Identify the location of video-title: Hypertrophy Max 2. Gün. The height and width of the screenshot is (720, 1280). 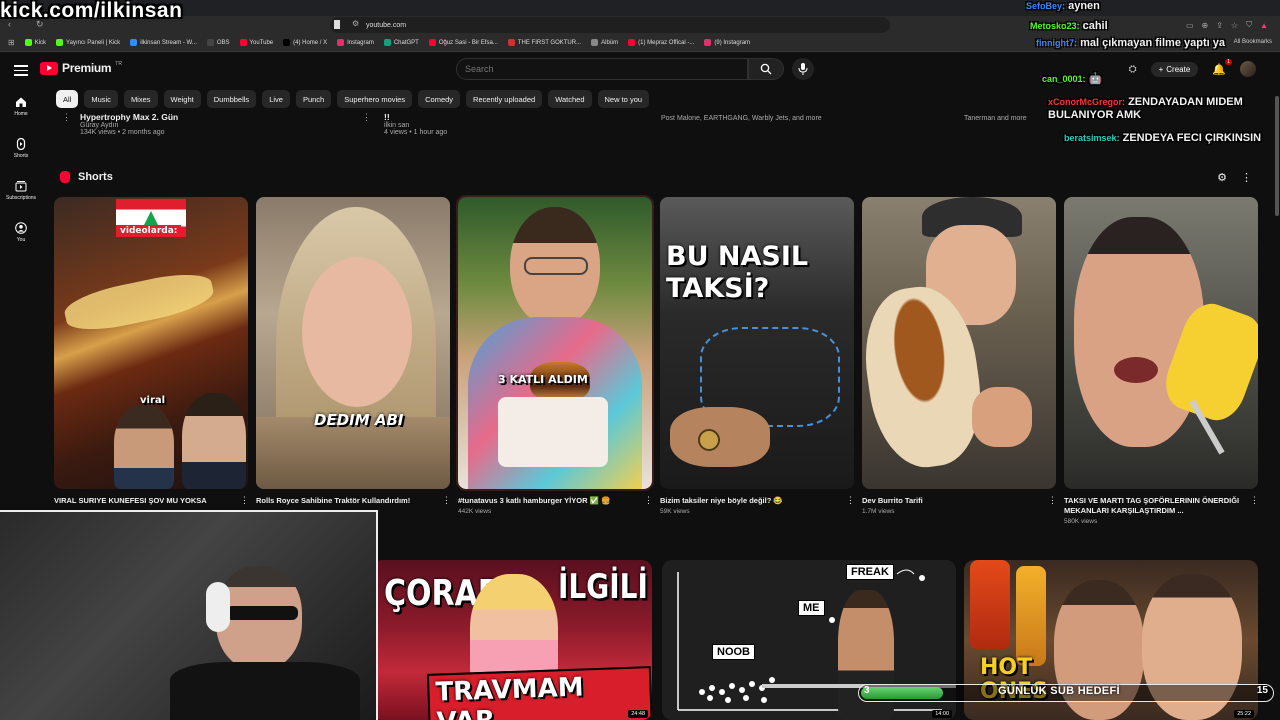
(129, 117).